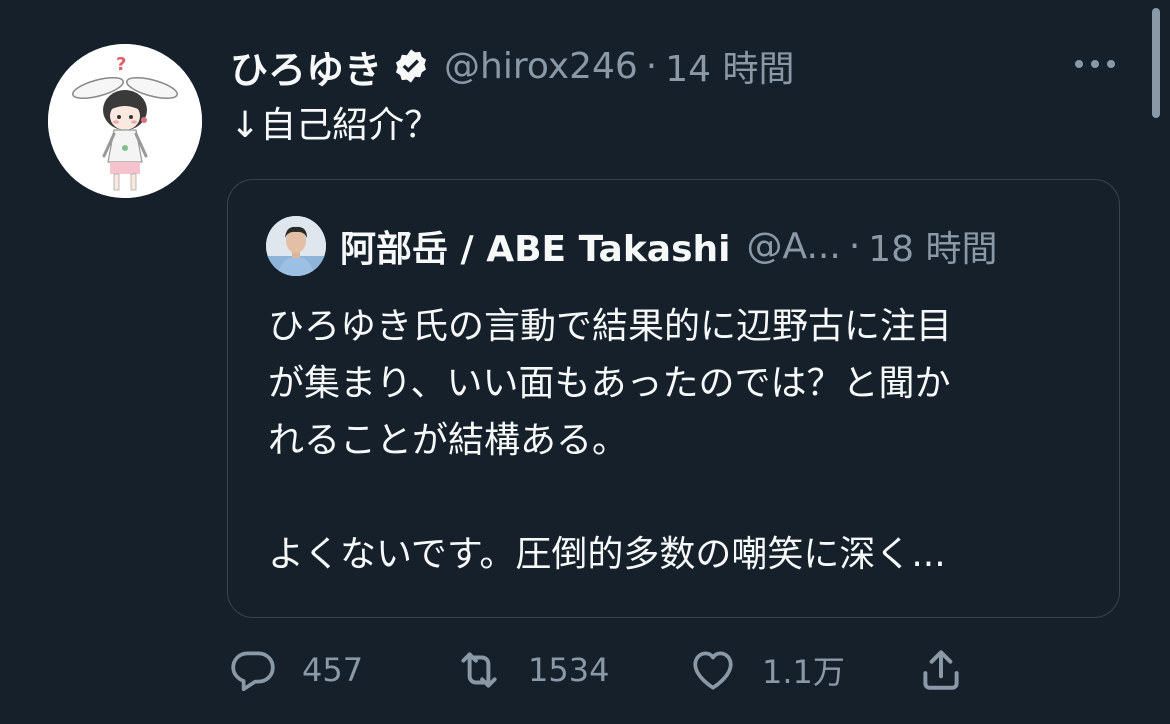 The image size is (1170, 724). I want to click on scrollbar, so click(1156, 63).